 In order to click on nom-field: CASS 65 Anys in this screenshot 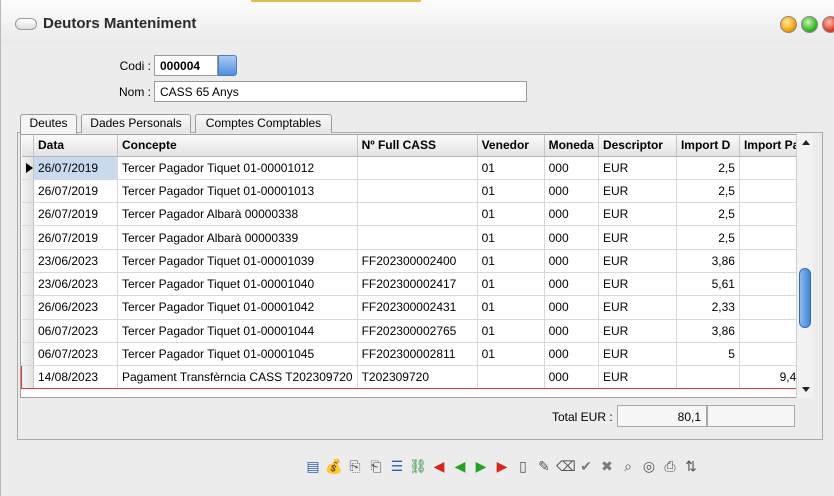, I will do `click(340, 91)`.